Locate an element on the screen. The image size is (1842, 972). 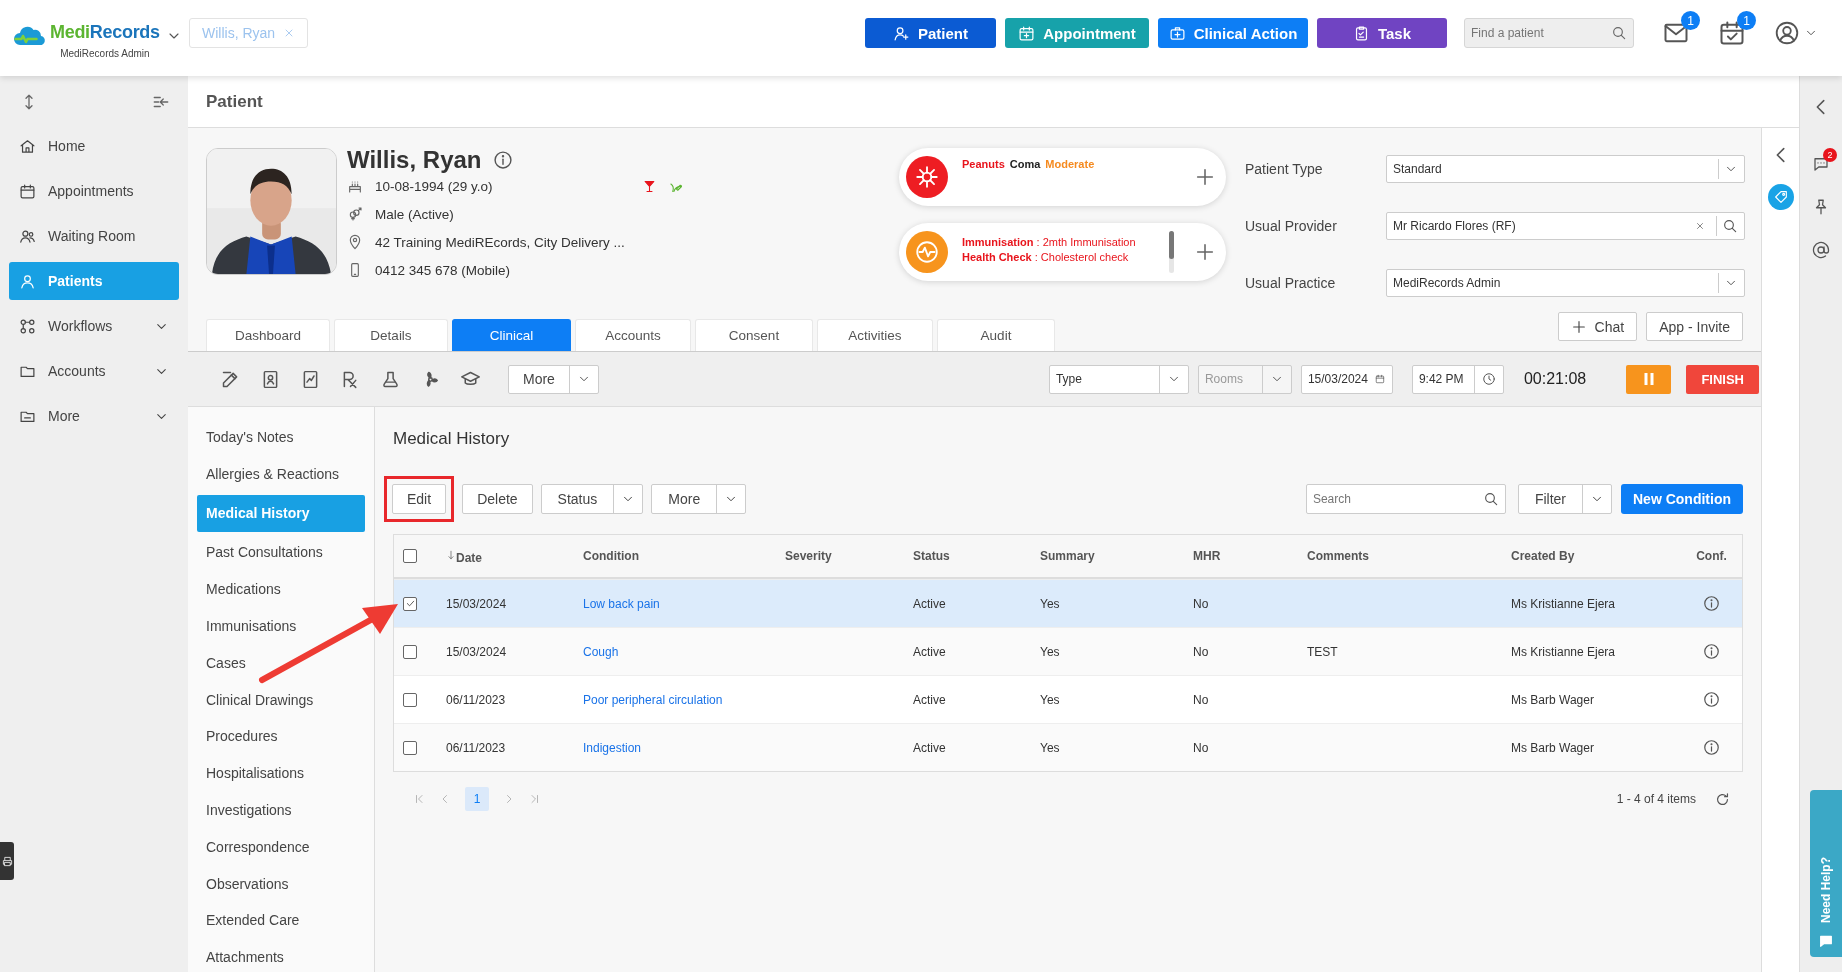
section-title: Medical History is located at coordinates (452, 438).